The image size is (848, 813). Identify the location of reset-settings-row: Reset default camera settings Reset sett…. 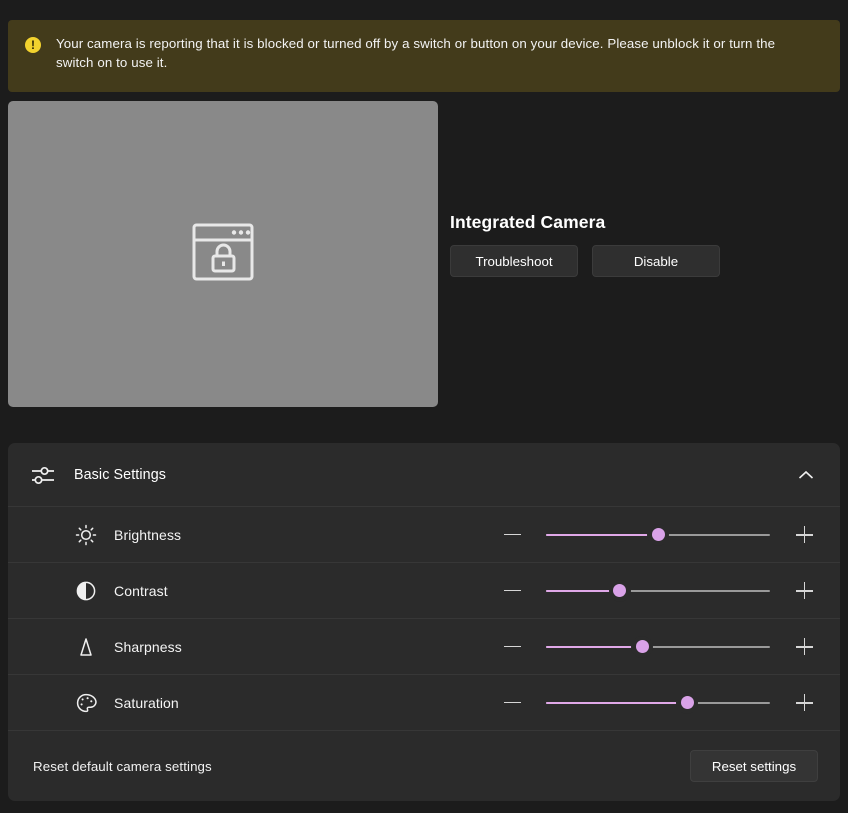
(424, 766).